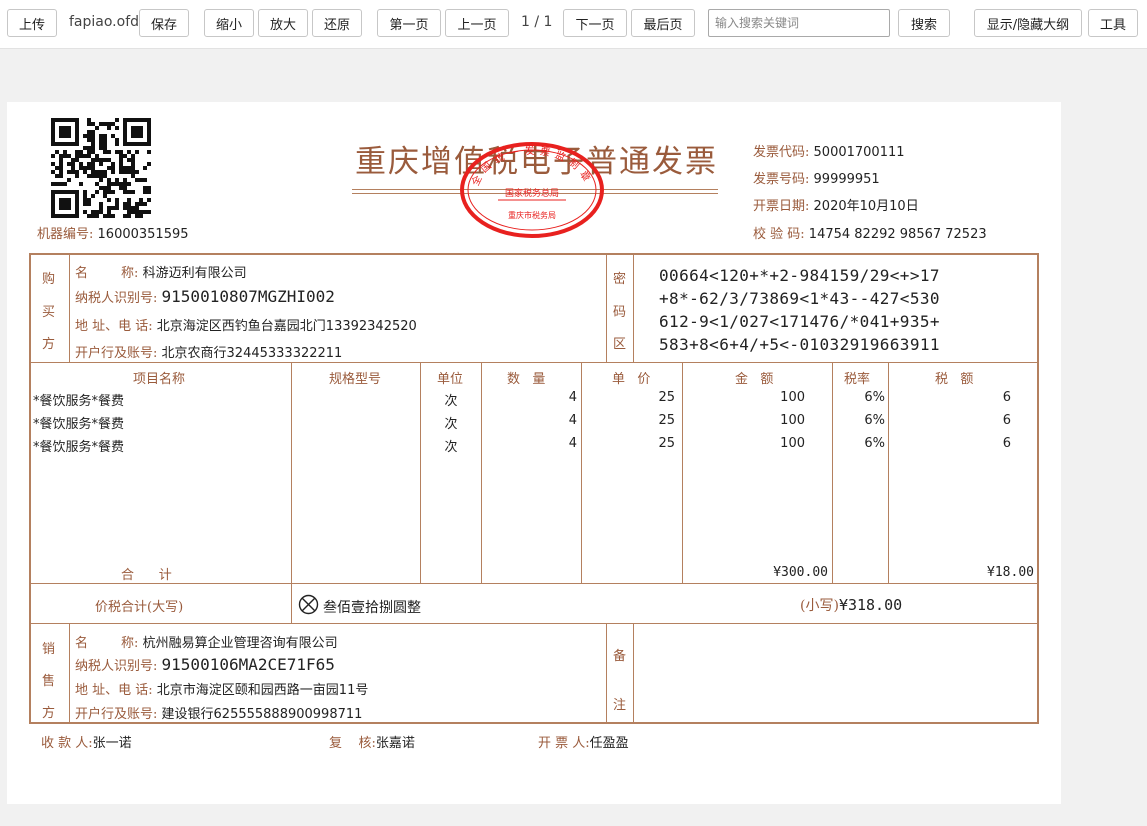  I want to click on col-header-price: 单 价, so click(631, 379).